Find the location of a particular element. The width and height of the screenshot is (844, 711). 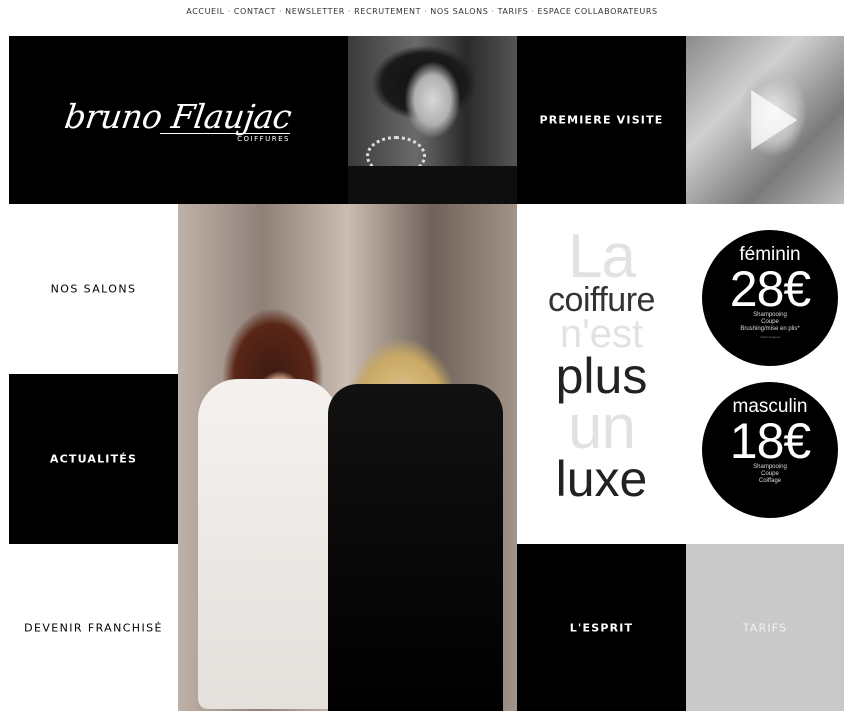

nav-link-newsletter: NEWSLETTER is located at coordinates (315, 11).